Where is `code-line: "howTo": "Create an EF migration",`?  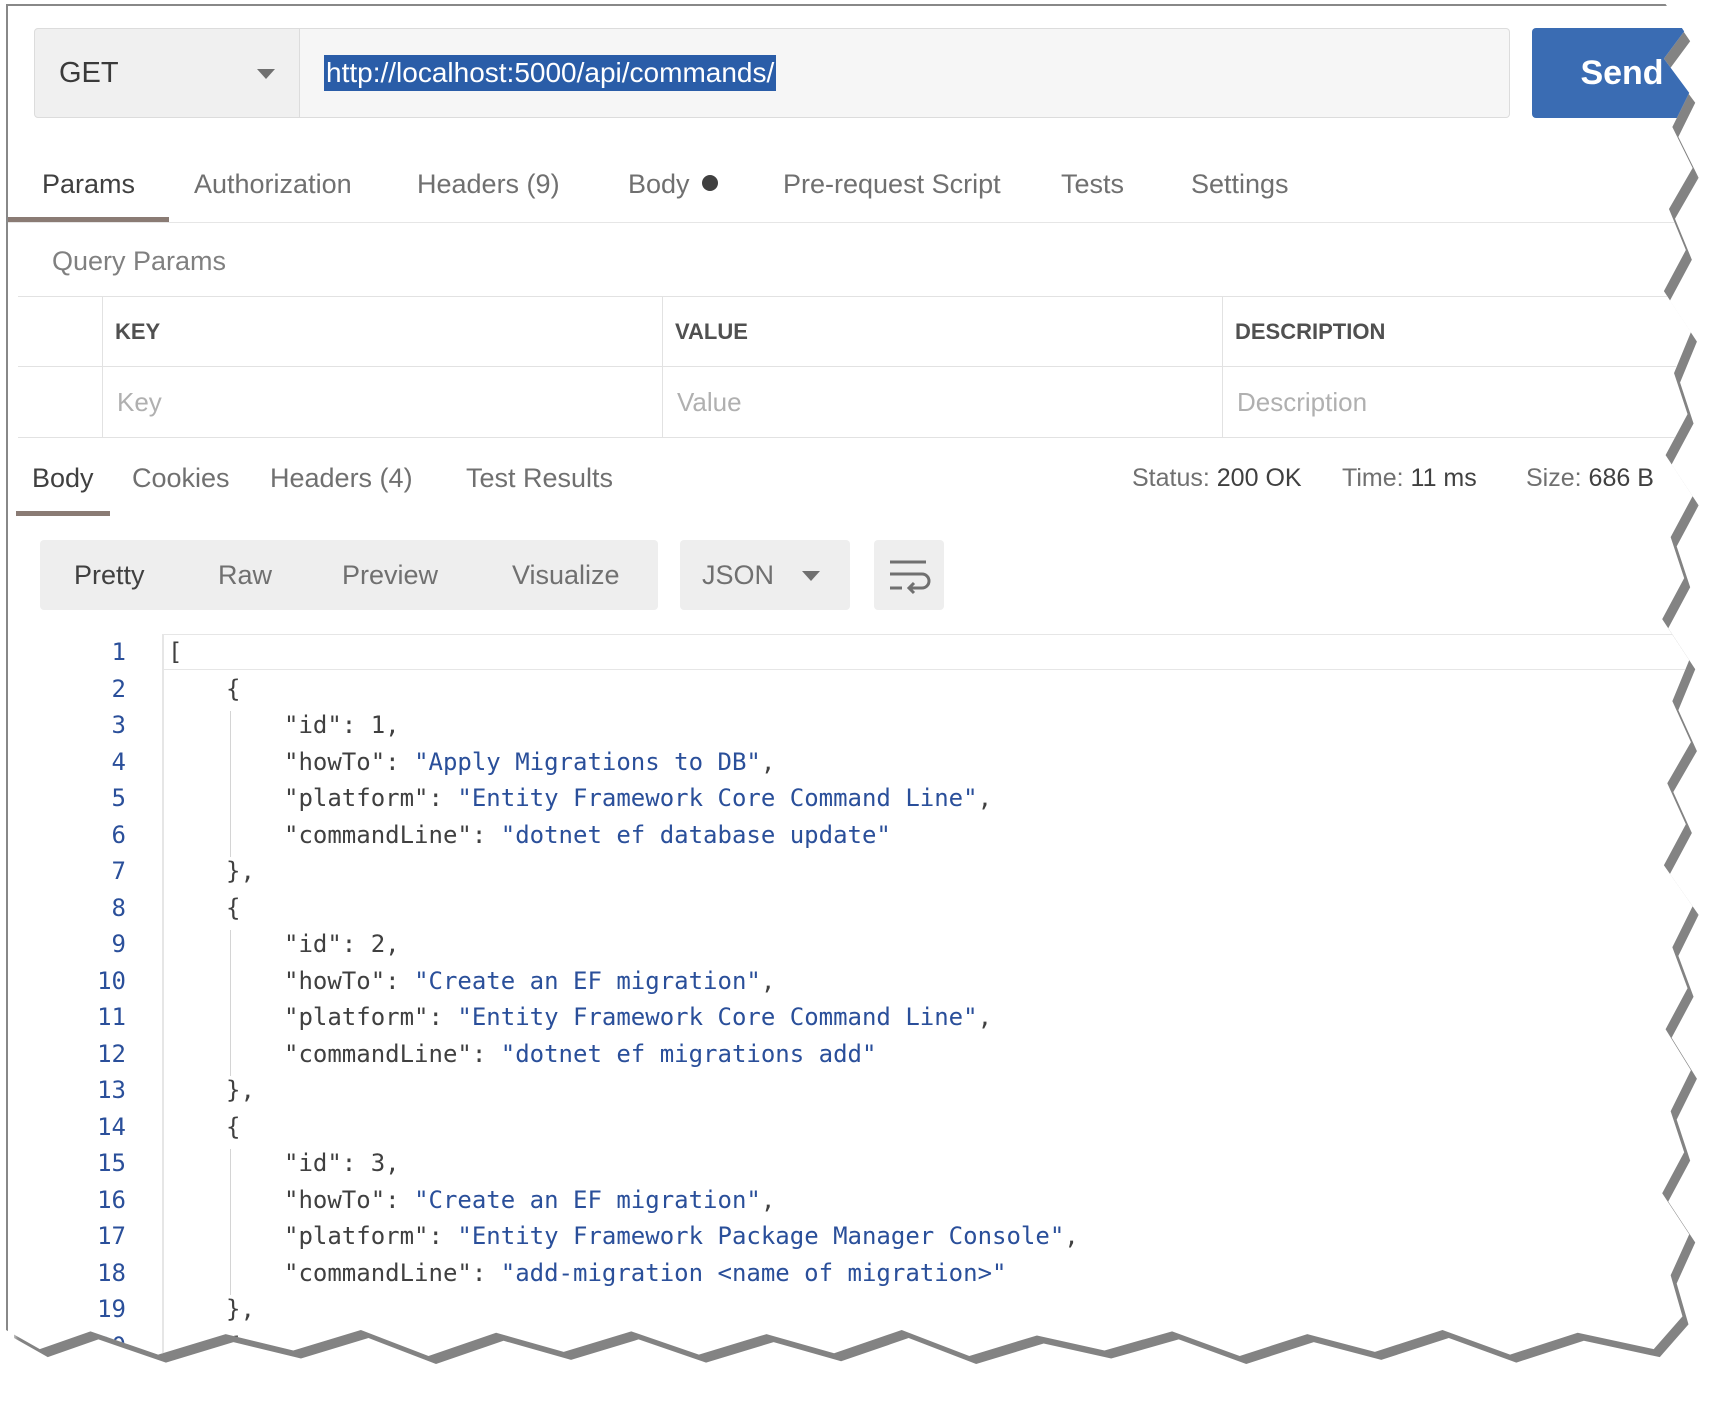
code-line: "howTo": "Create an EF migration", is located at coordinates (529, 1200).